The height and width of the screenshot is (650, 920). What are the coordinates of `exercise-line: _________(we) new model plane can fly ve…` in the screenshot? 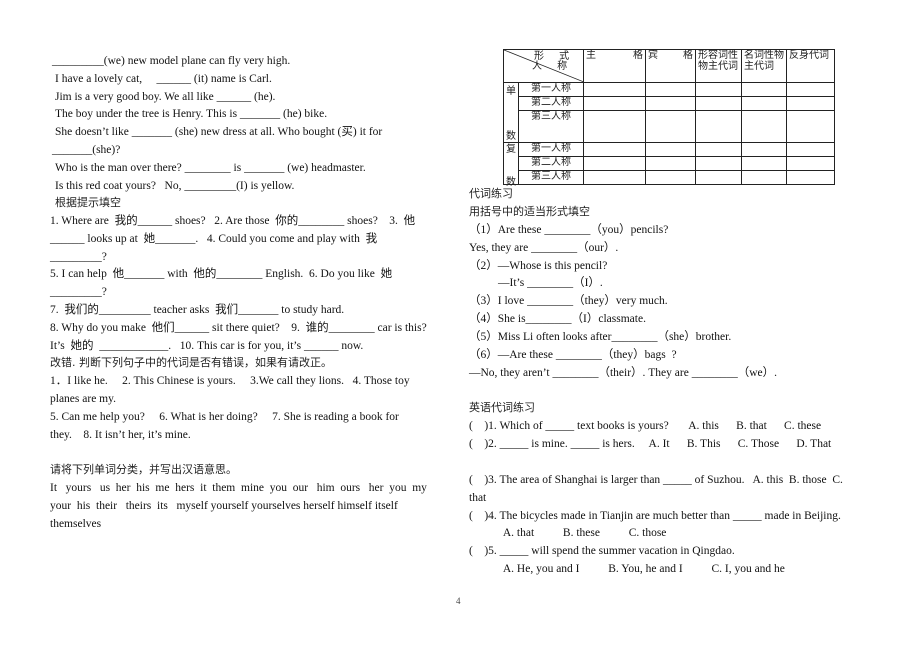 It's located at (171, 61).